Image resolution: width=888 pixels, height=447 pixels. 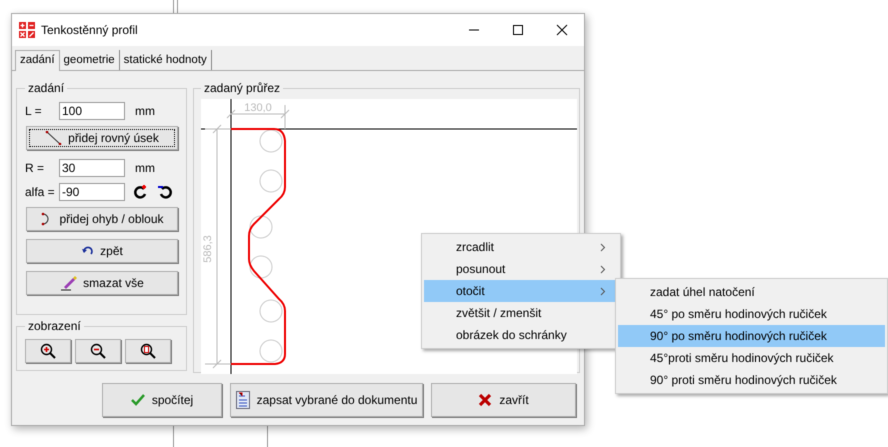 What do you see at coordinates (242, 88) in the screenshot?
I see `group-title: zadaný průřez` at bounding box center [242, 88].